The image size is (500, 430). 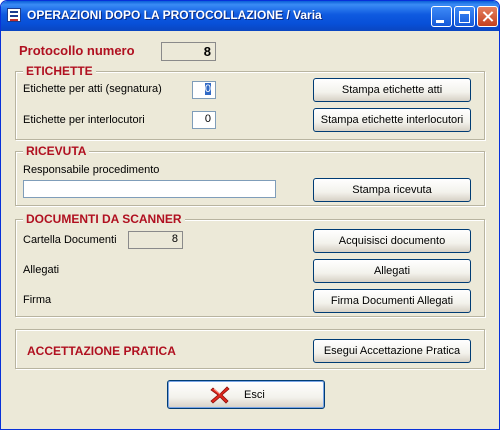 I want to click on etichette-atti-label: Etichette per atti (segnatura), so click(x=92, y=89).